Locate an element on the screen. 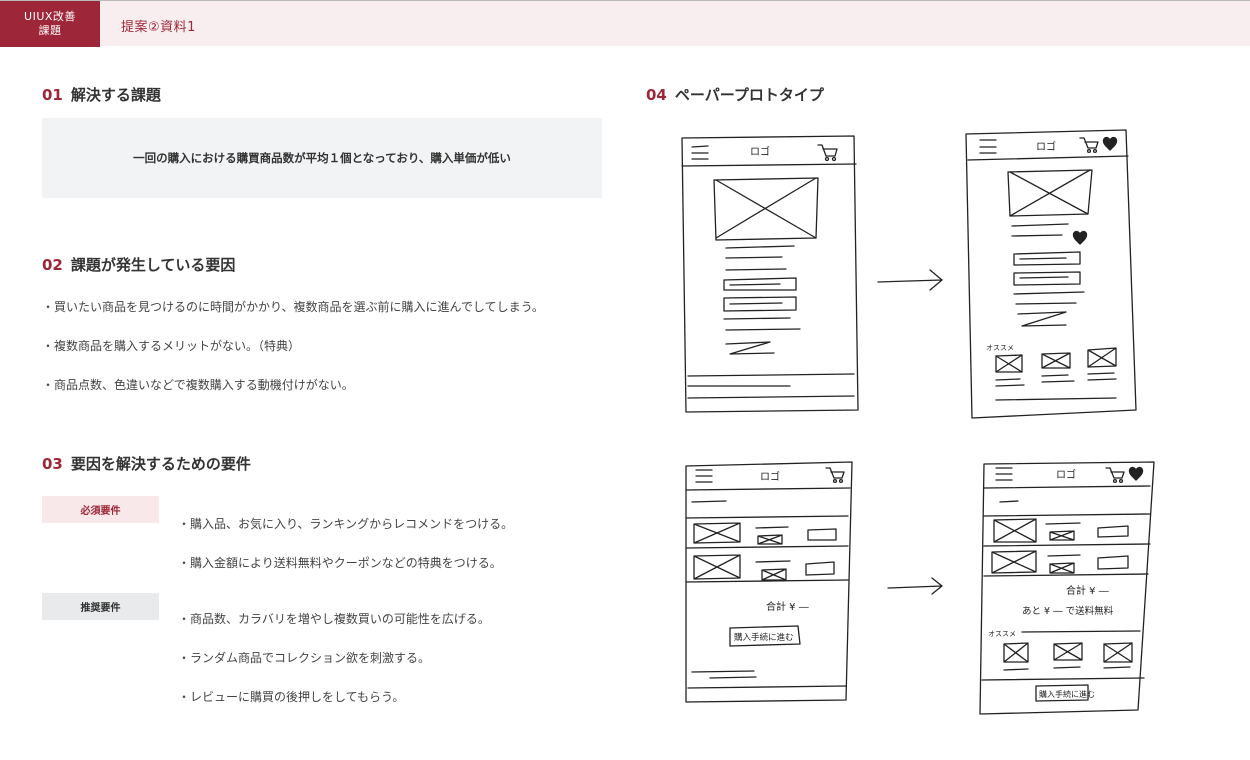 The width and height of the screenshot is (1250, 760). requirement-item: ・ランダム商品でコレクション欲を刺激する。 is located at coordinates (304, 658).